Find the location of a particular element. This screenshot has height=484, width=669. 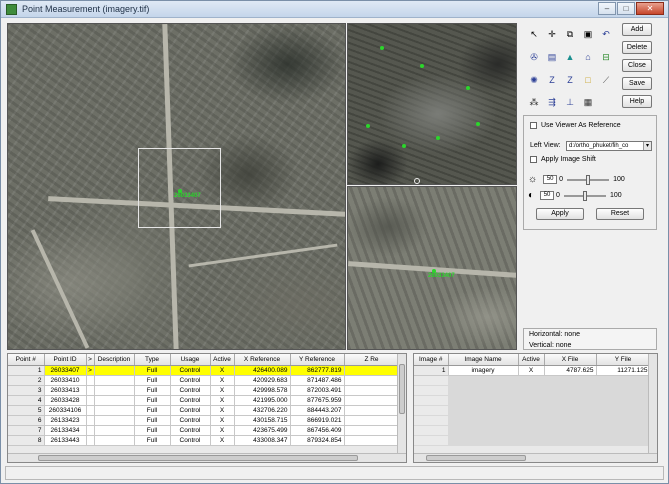

point-table-vertical-scrollbar is located at coordinates (401, 404).